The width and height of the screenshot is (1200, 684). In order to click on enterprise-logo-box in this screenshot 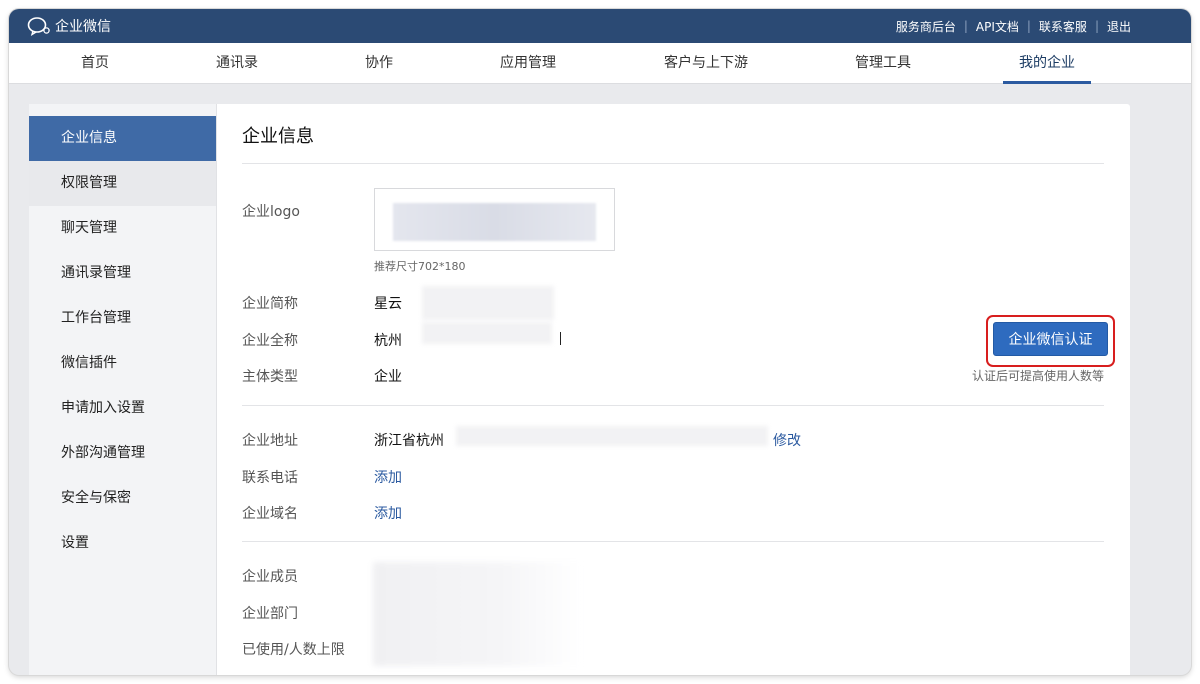, I will do `click(494, 219)`.